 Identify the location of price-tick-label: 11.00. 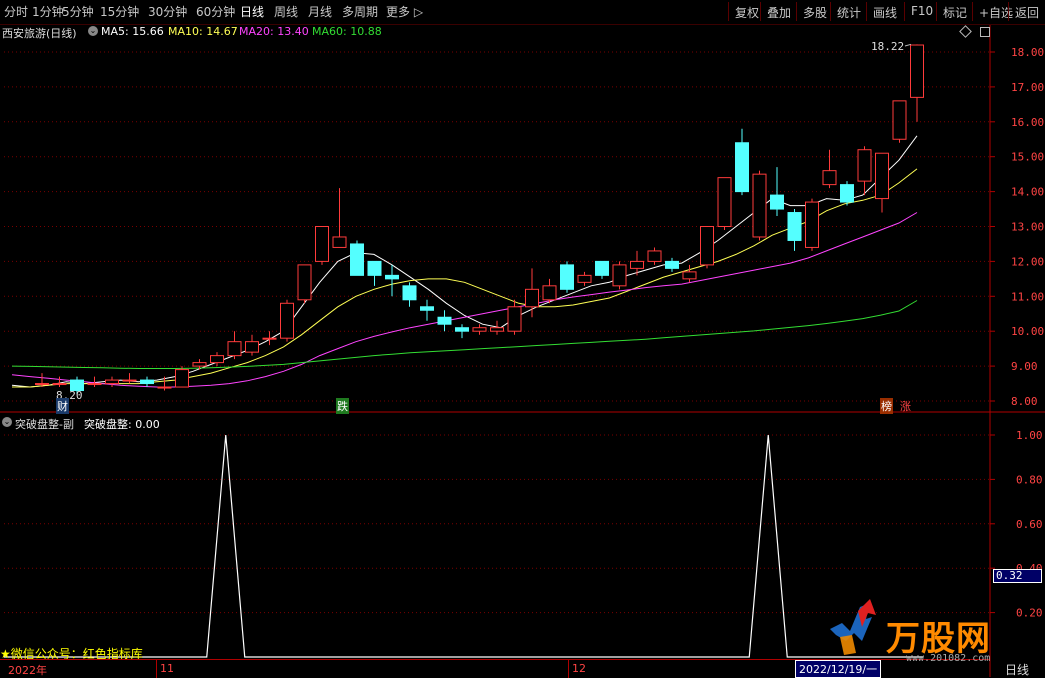
(1027, 296).